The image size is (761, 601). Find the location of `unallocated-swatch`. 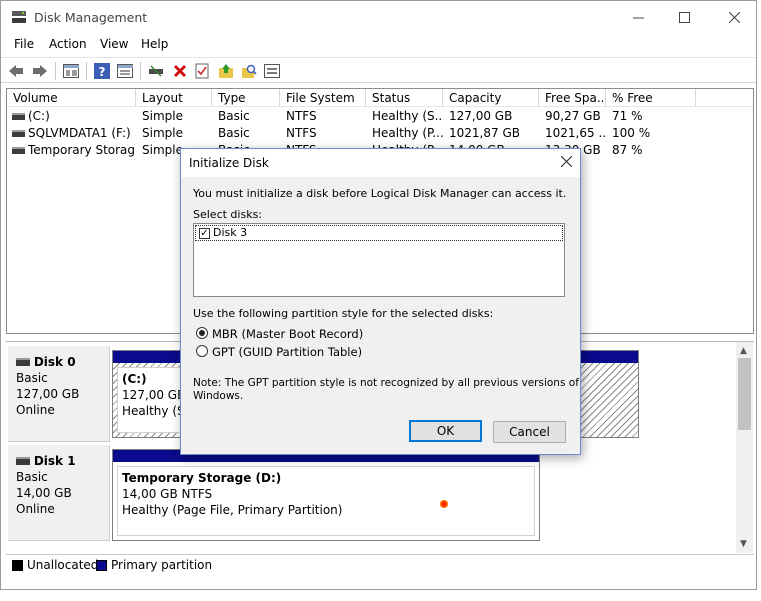

unallocated-swatch is located at coordinates (17, 565).